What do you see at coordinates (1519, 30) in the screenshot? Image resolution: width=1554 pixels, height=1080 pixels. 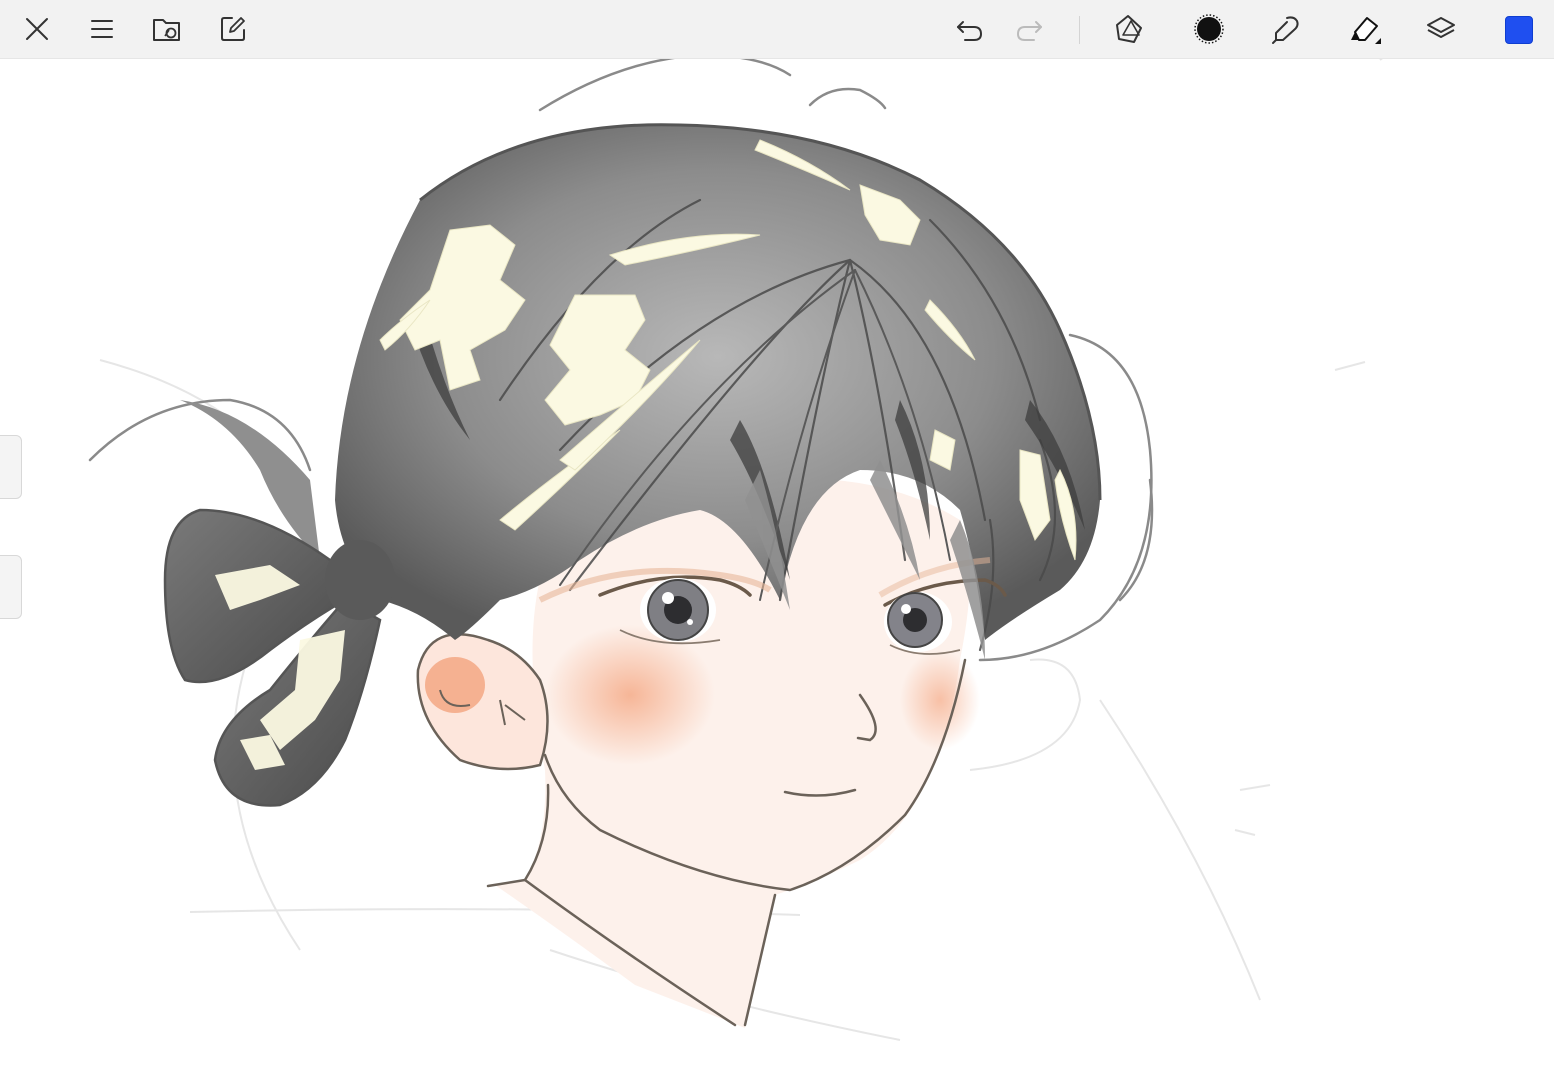 I see `color-picker-button` at bounding box center [1519, 30].